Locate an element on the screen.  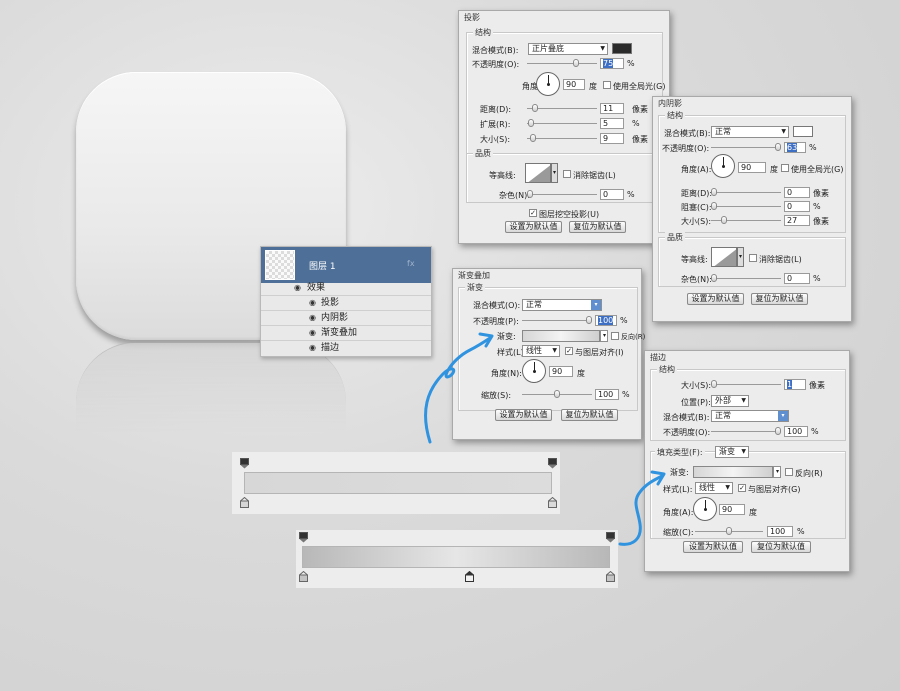
size-input: 9 is located at coordinates (612, 138).